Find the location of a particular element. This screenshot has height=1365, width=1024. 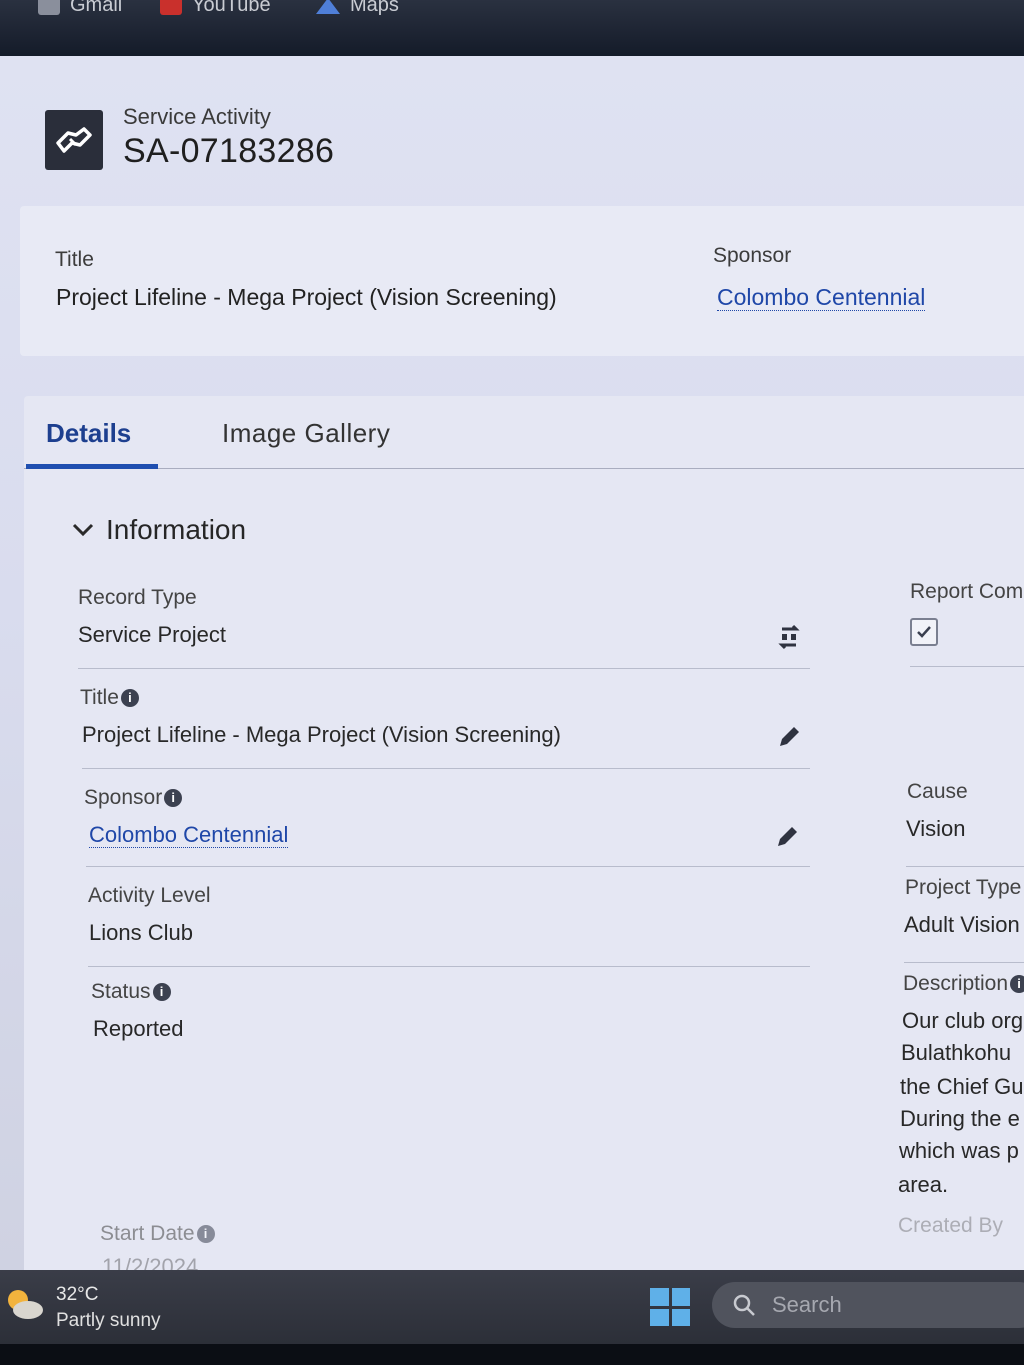

partly-sunny-icon is located at coordinates (24, 1303).